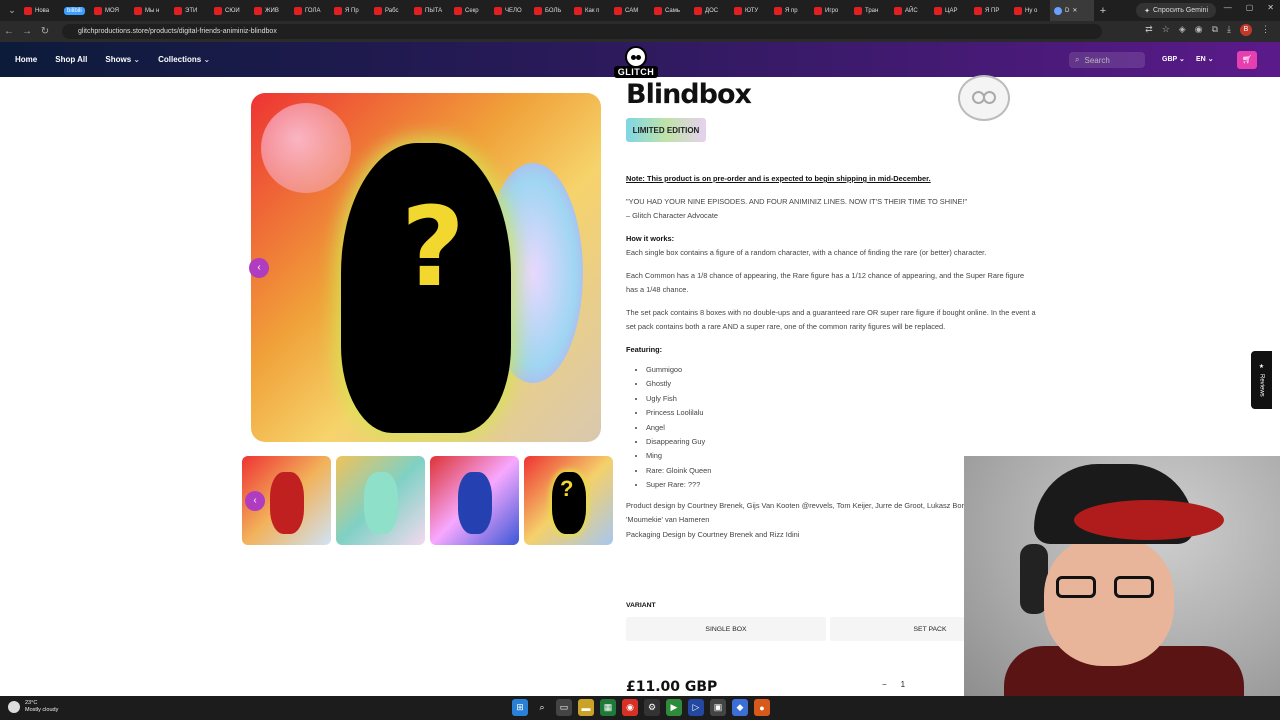  I want to click on tab-label: Тран, so click(872, 10).